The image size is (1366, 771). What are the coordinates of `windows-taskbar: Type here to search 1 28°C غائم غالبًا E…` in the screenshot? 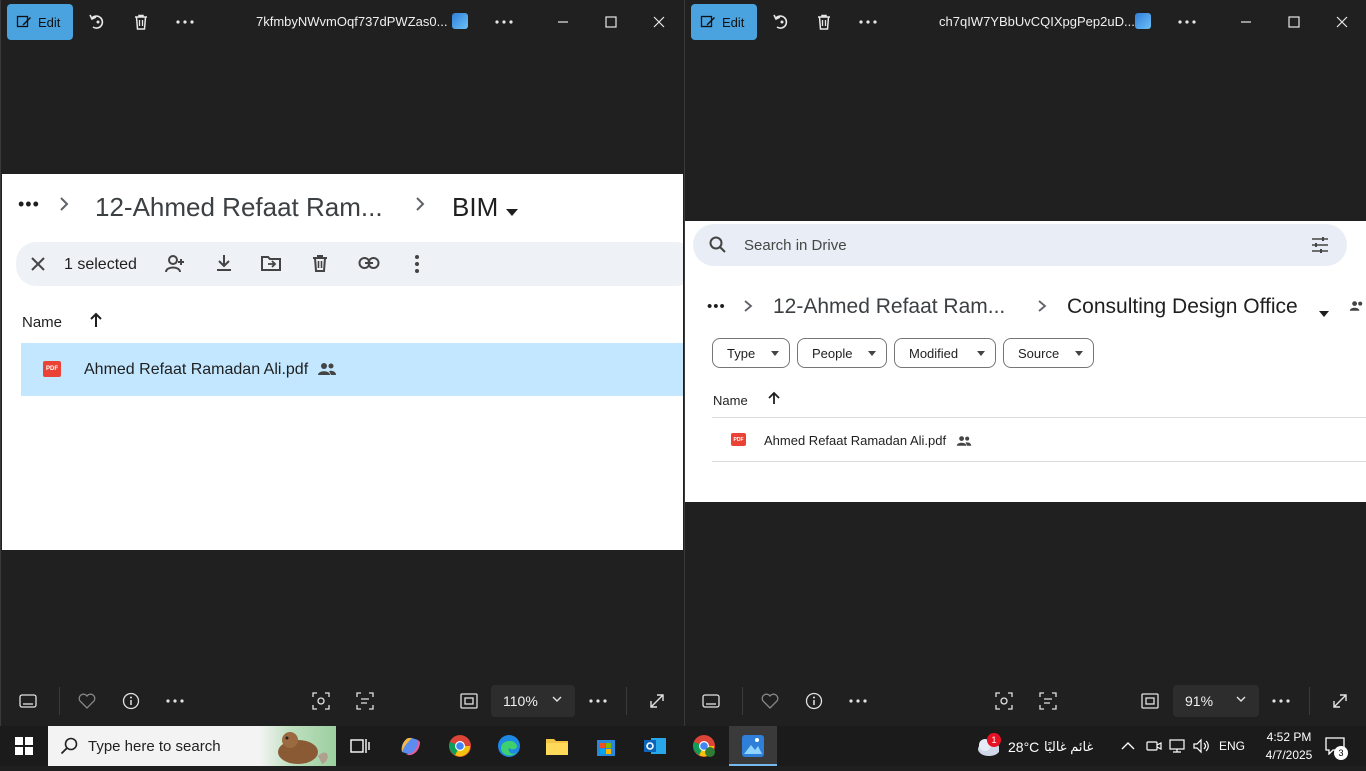 It's located at (683, 746).